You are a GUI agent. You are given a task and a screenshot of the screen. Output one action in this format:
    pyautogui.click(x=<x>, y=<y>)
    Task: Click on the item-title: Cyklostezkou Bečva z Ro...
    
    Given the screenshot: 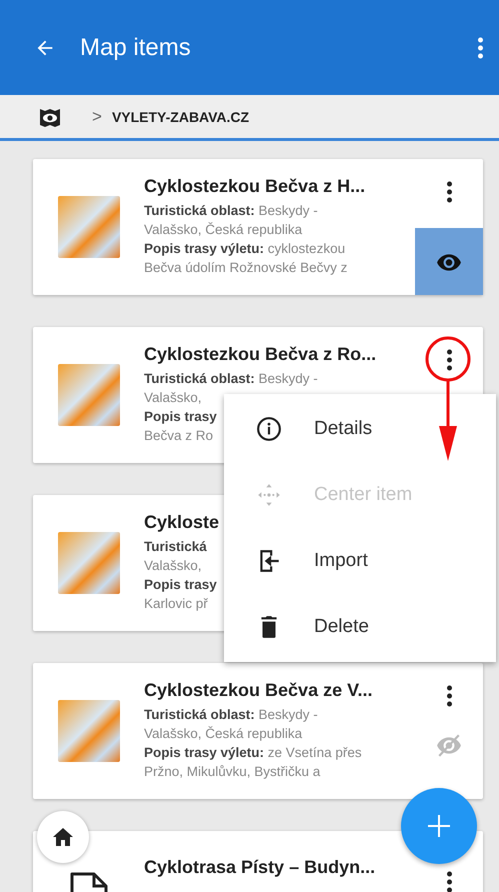 What is the action you would take?
    pyautogui.click(x=261, y=354)
    